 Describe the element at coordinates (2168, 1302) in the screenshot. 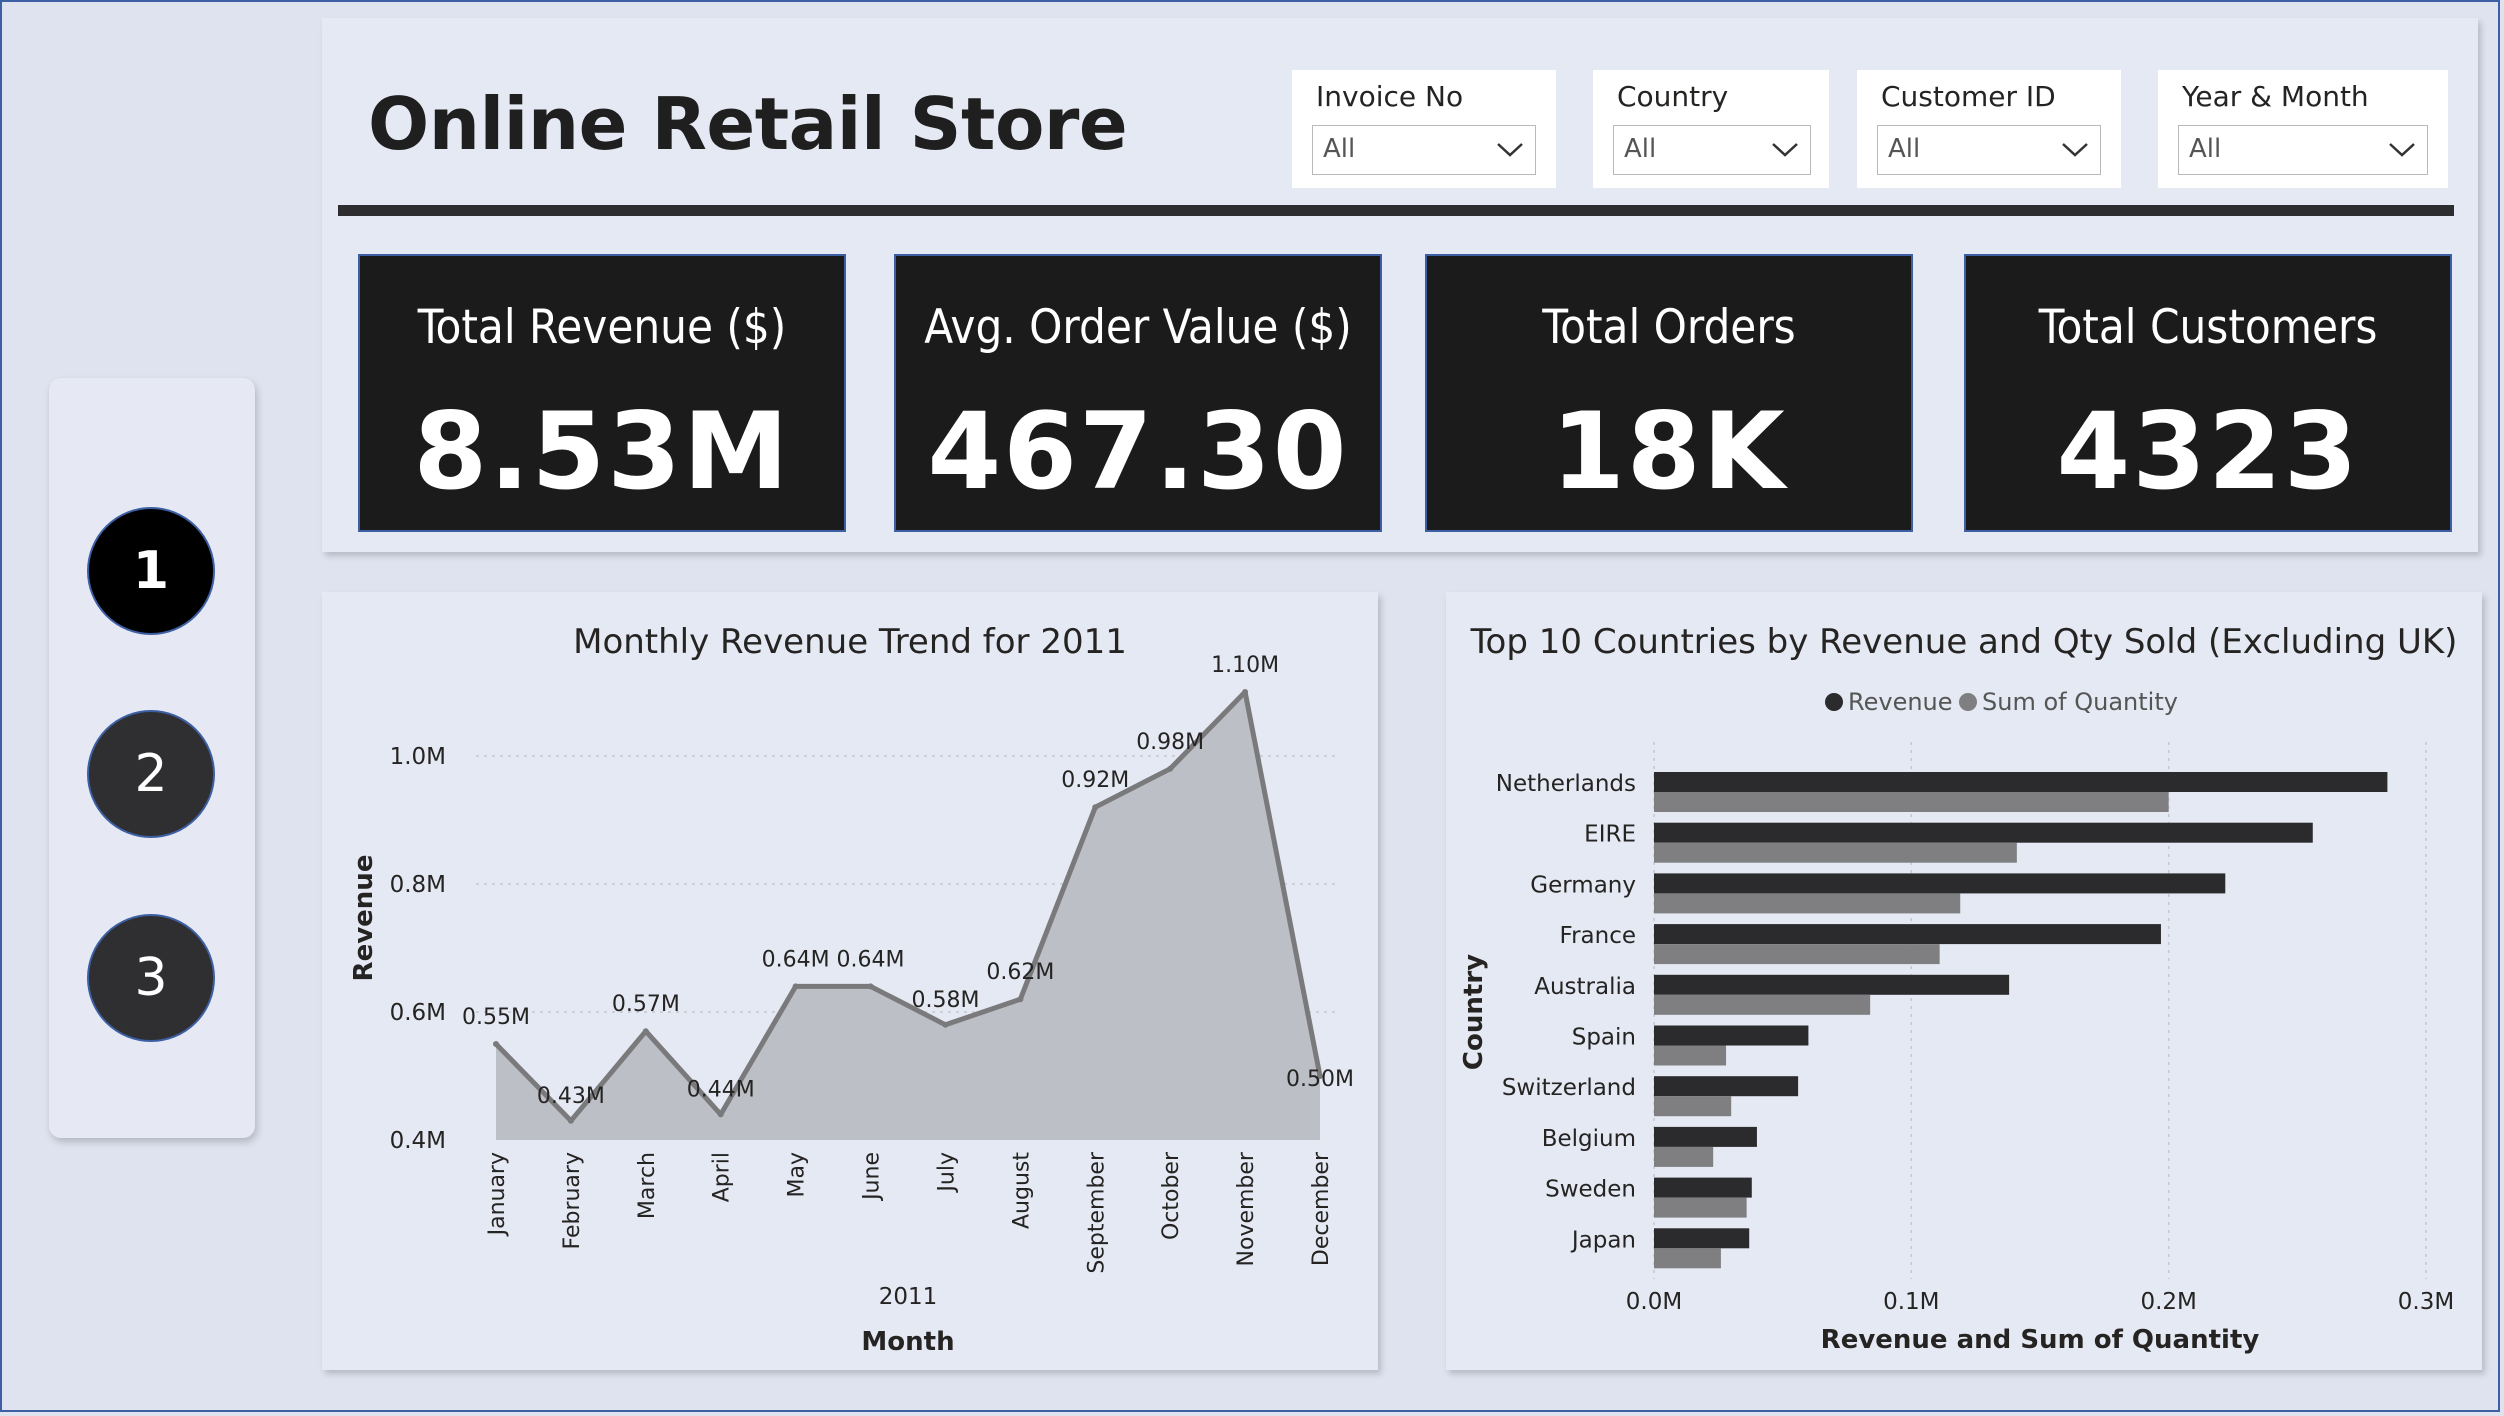

I see `x-tick-label: 0.2M` at that location.